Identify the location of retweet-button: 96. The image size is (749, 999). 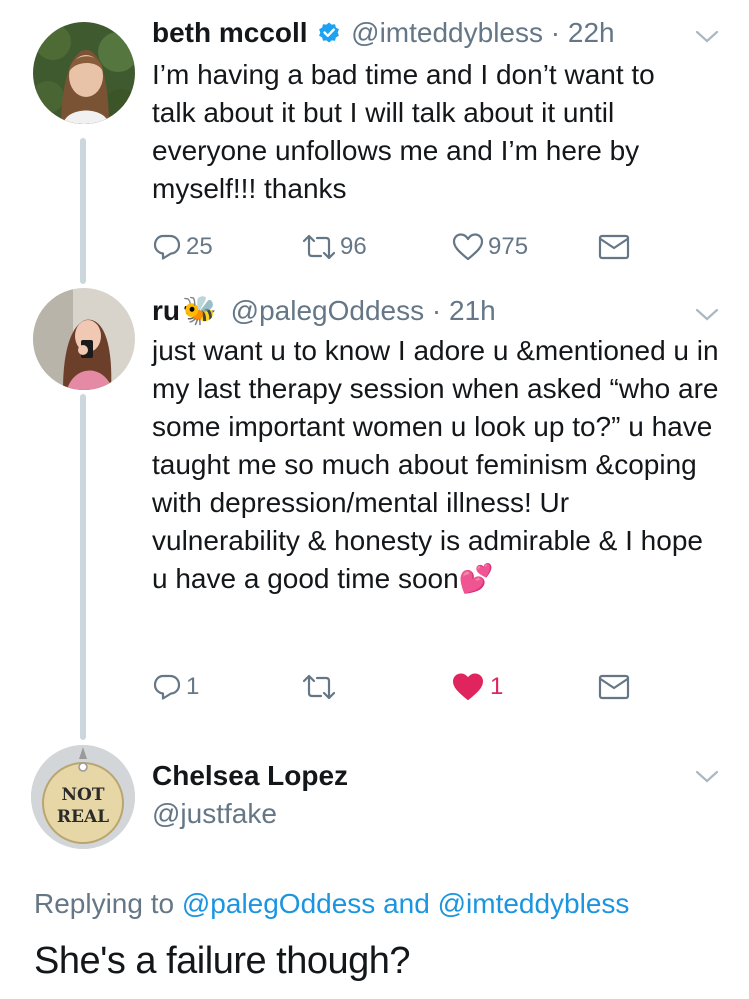
(333, 247).